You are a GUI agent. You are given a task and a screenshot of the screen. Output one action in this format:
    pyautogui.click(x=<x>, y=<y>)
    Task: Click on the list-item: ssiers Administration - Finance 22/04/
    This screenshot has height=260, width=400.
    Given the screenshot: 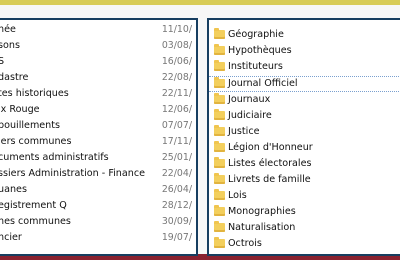 What is the action you would take?
    pyautogui.click(x=98, y=174)
    